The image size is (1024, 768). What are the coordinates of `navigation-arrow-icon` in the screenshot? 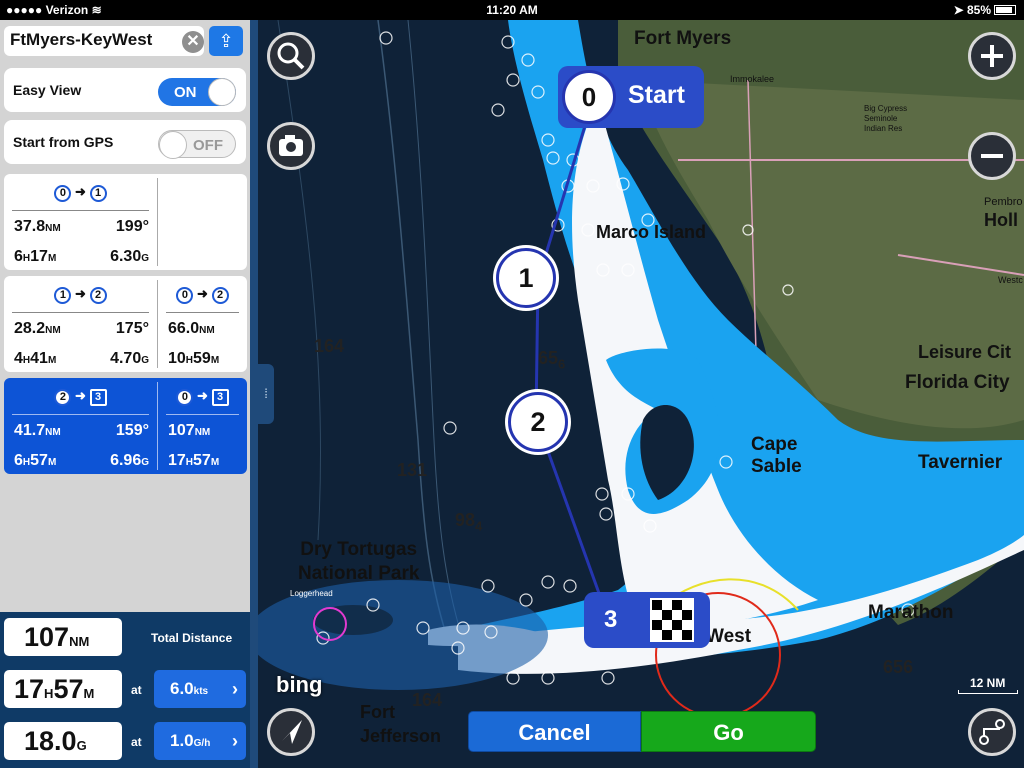 It's located at (291, 732).